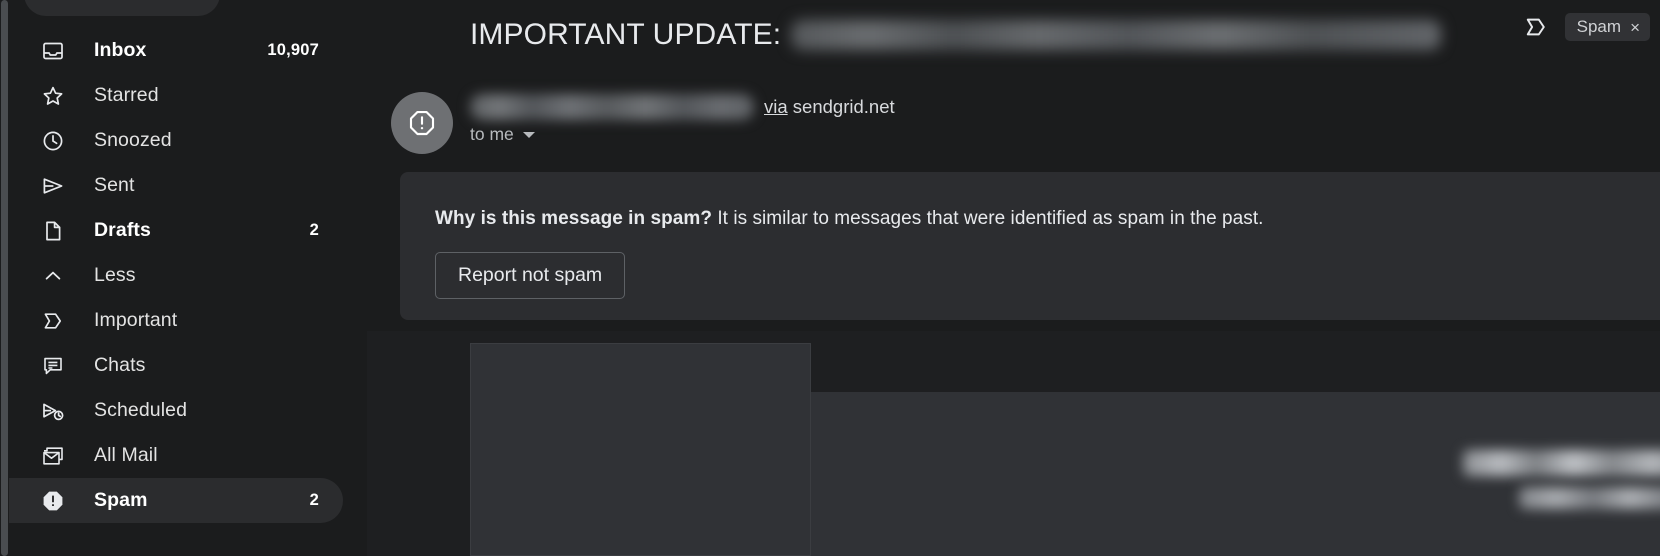 The height and width of the screenshot is (556, 1660). I want to click on sidebar-item-scheduled: Scheduled, so click(171, 410).